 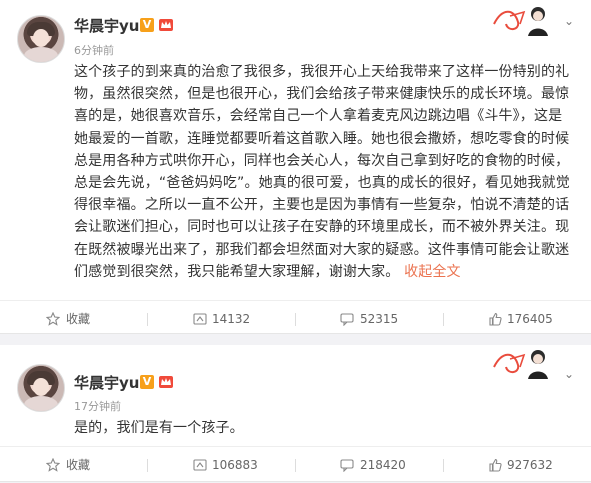 What do you see at coordinates (432, 272) in the screenshot?
I see `collapse-link: 收起全文` at bounding box center [432, 272].